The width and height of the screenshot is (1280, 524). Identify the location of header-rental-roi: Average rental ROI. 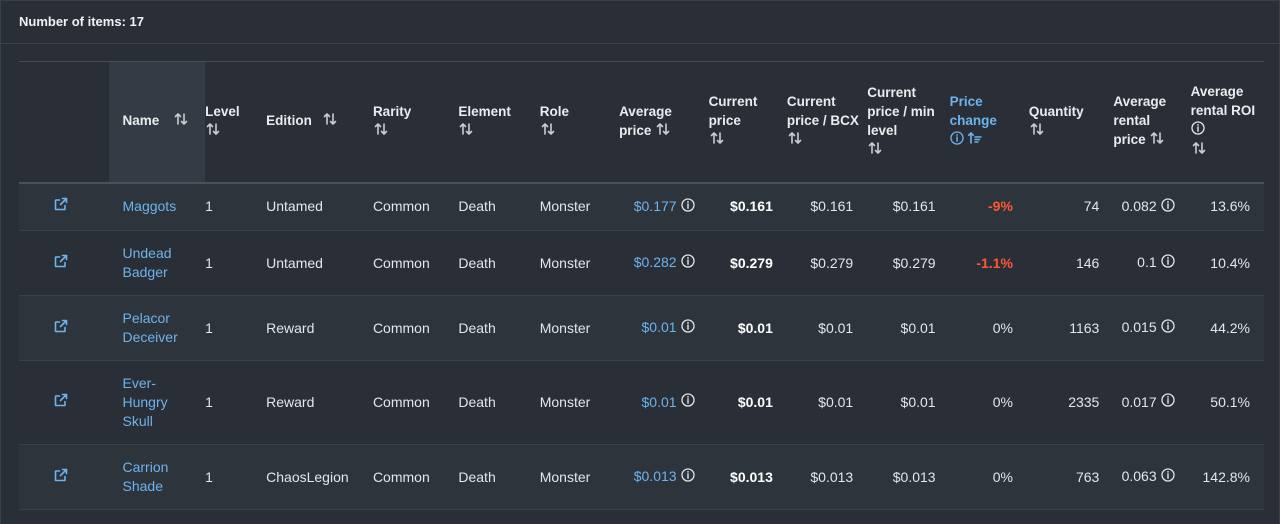
(1227, 122).